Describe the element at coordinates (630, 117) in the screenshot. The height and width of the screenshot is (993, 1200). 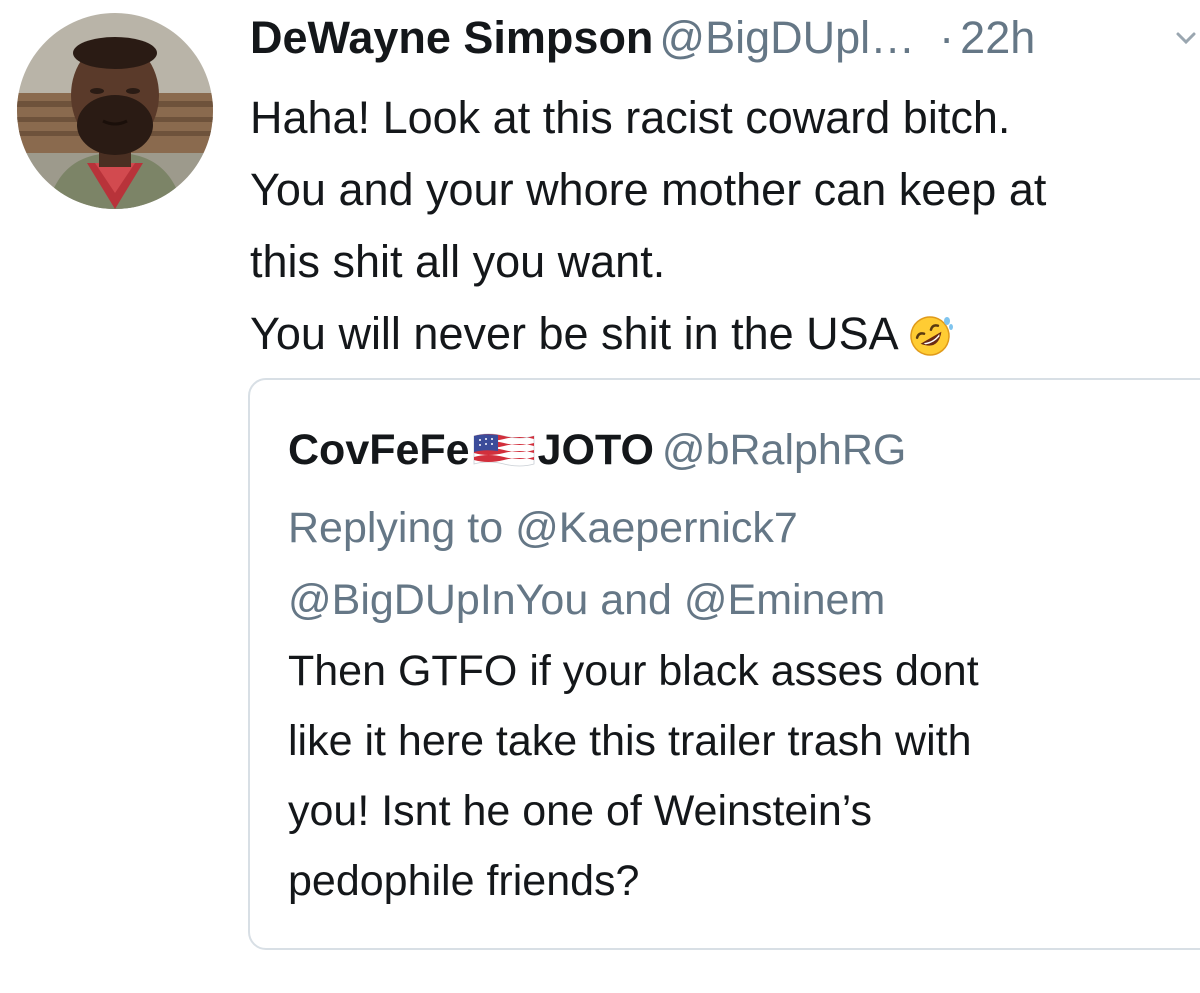
I see `tweet-text-line: Haha! Look at this racist coward bitch.` at that location.